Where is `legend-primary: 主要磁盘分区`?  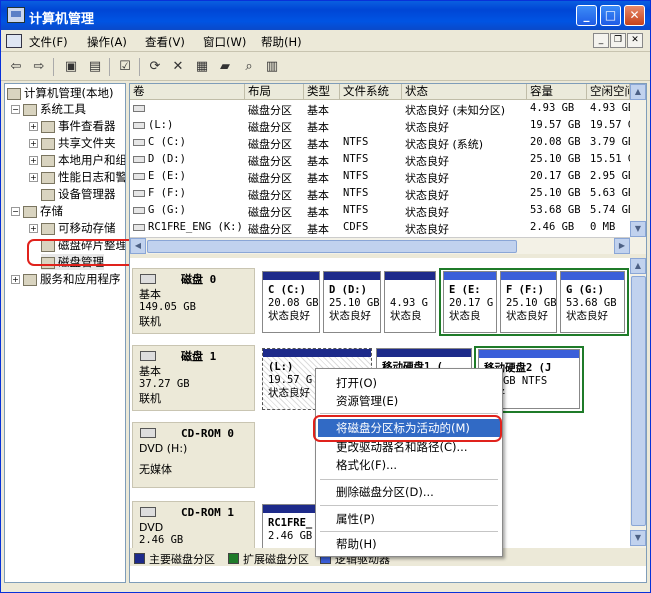
legend-primary: 主要磁盘分区 is located at coordinates (174, 559).